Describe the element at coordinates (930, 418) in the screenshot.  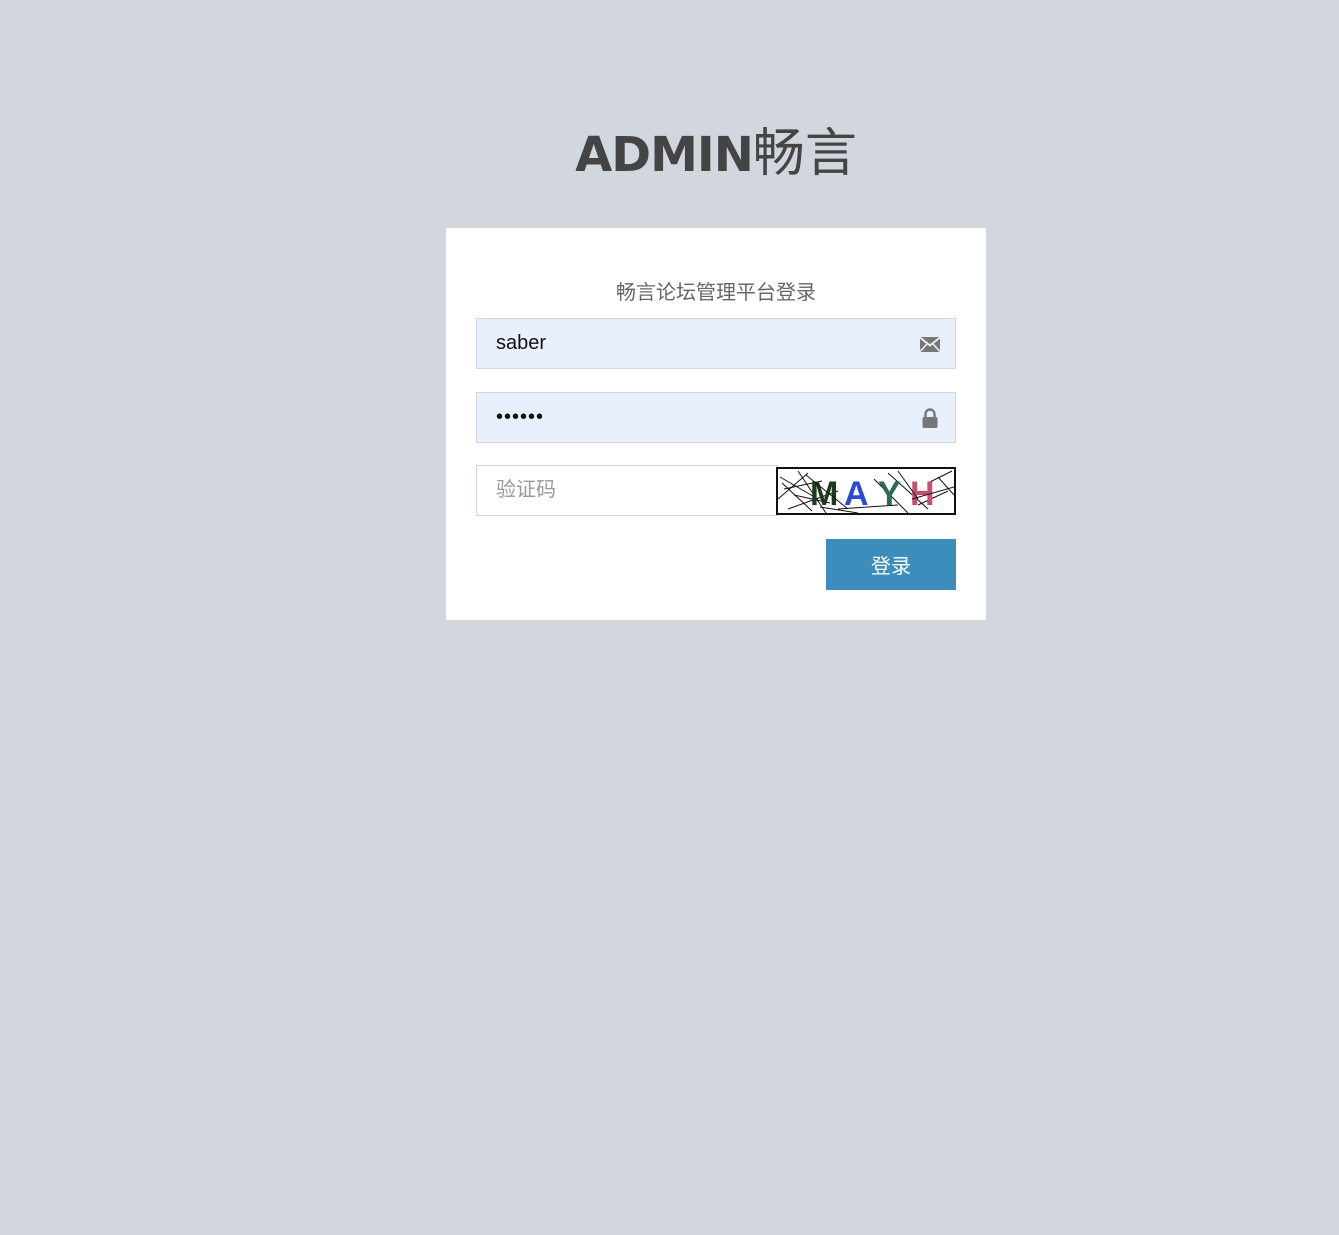
I see `lock-icon` at that location.